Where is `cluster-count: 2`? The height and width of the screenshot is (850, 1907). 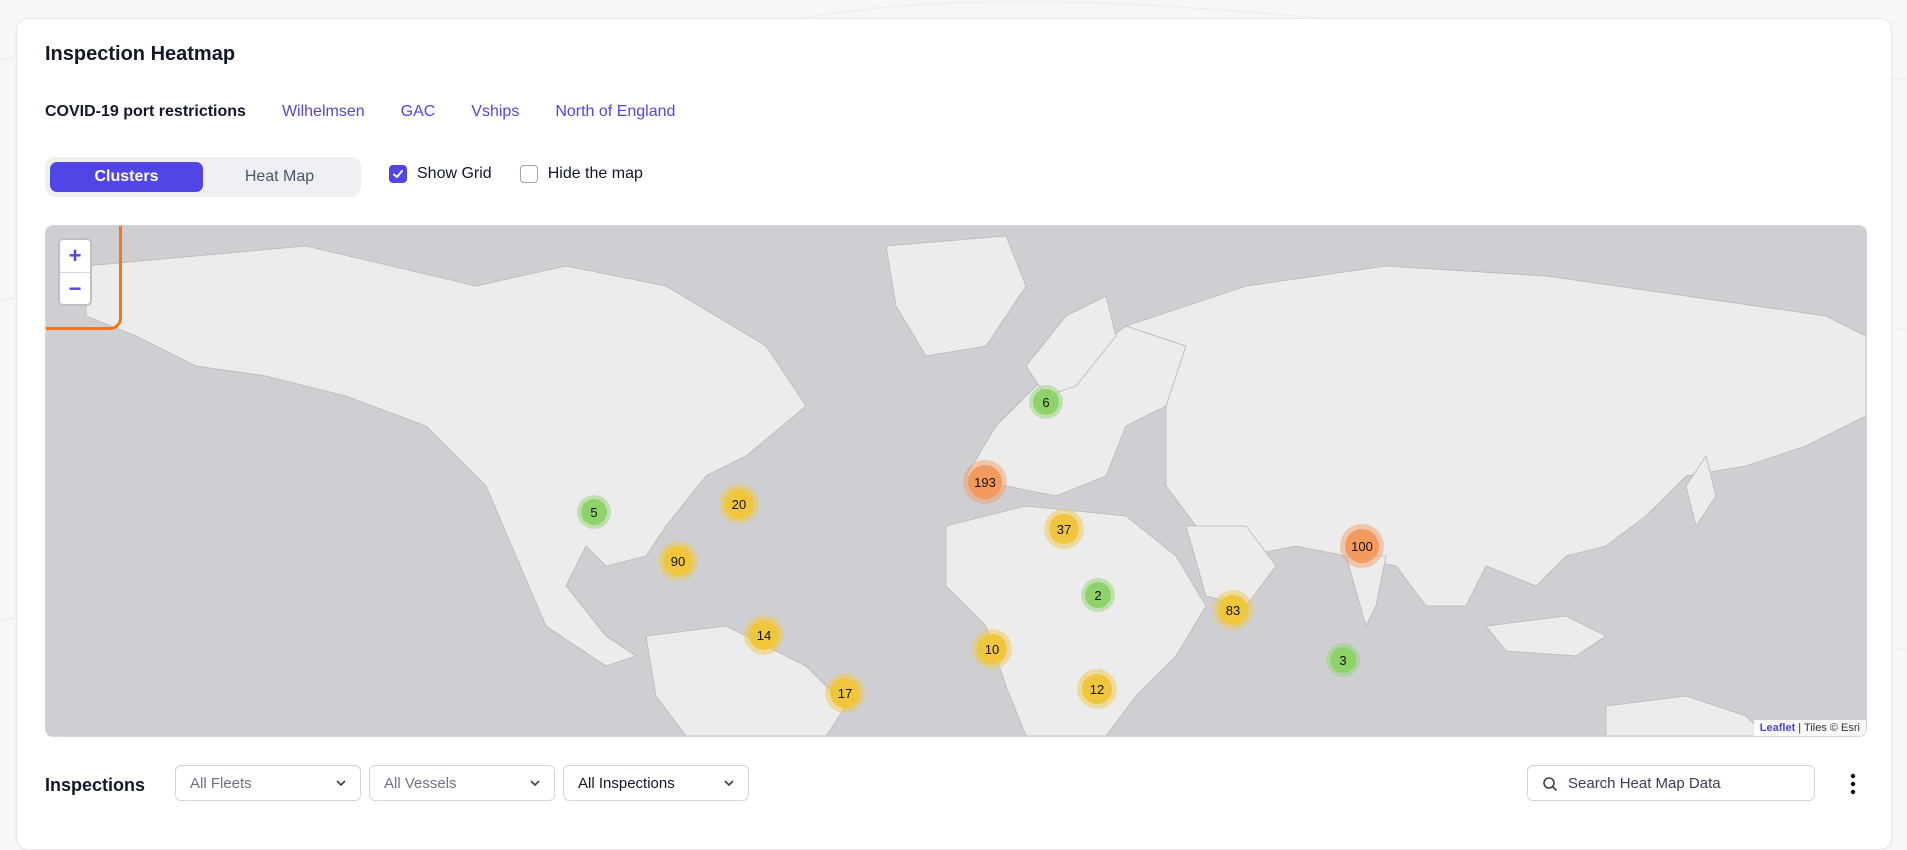 cluster-count: 2 is located at coordinates (1098, 595).